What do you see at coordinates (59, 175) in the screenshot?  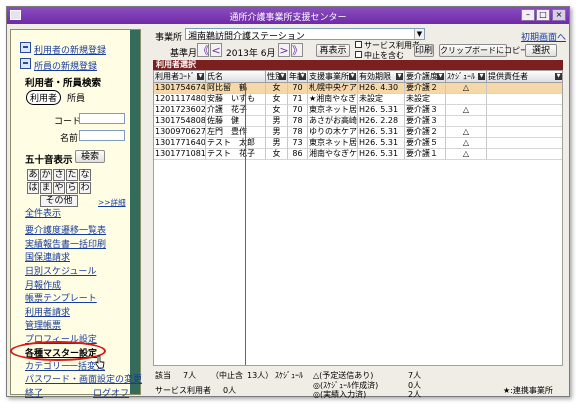 I see `kana-sa: さ` at bounding box center [59, 175].